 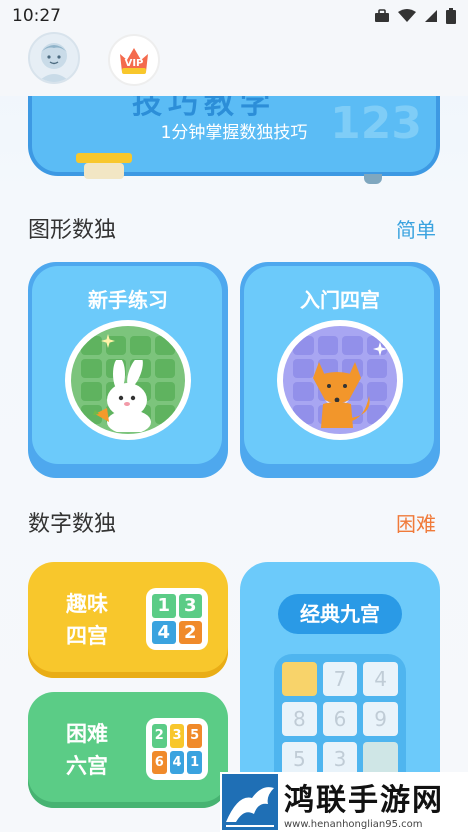 I want to click on status-bar: 10:27, so click(x=234, y=16).